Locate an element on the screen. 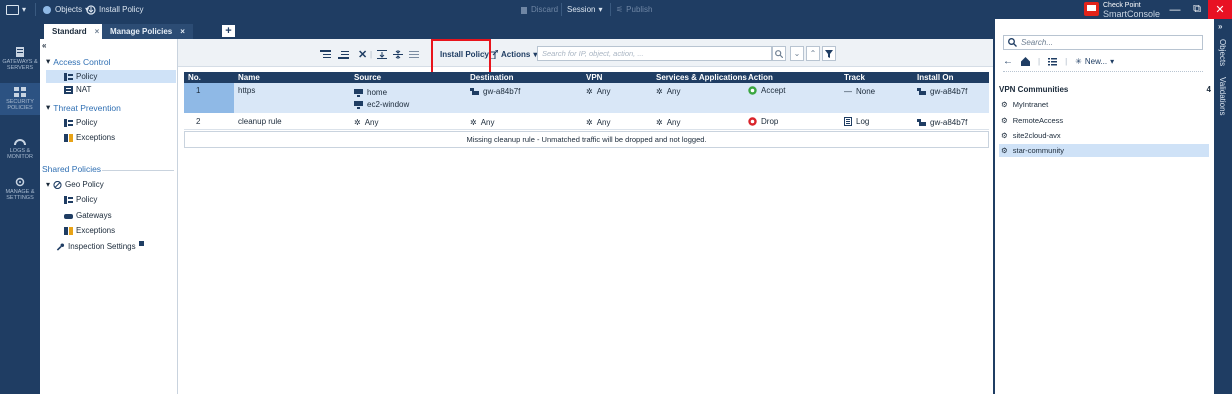  new-object-button: ✳ New... ▾ is located at coordinates (1094, 61).